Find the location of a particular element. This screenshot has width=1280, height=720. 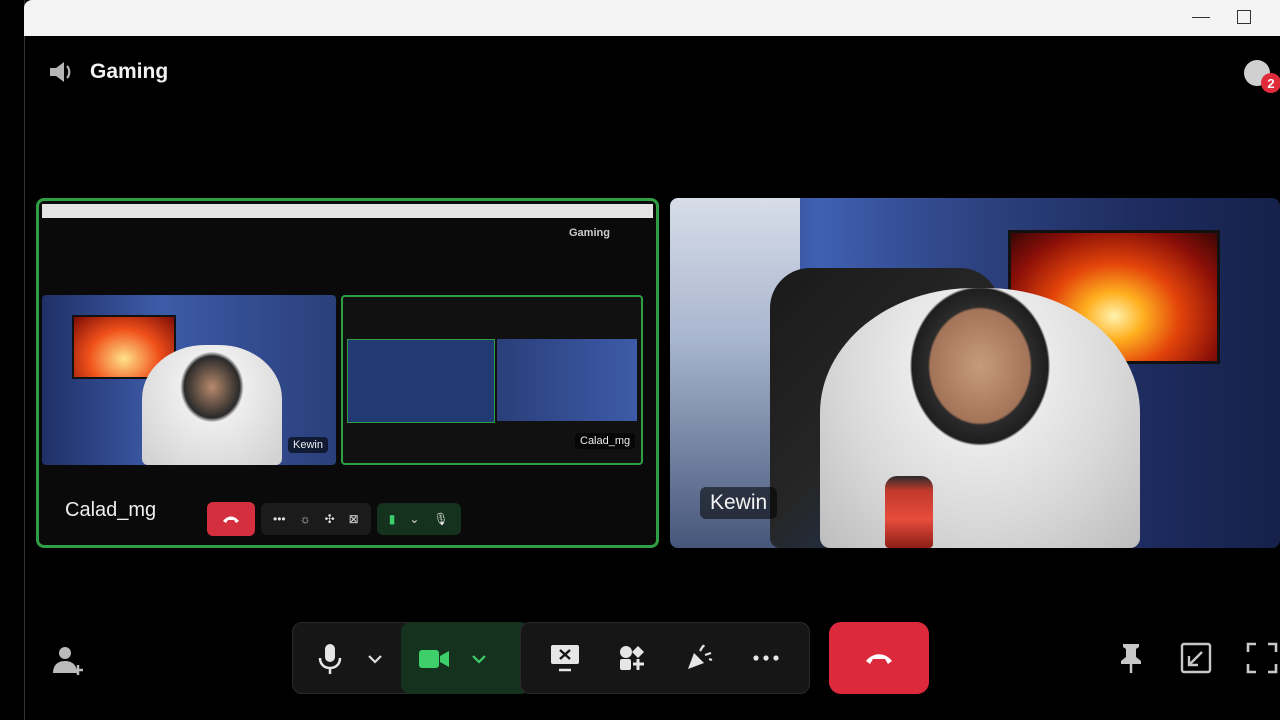

pin-icon is located at coordinates (1131, 658).